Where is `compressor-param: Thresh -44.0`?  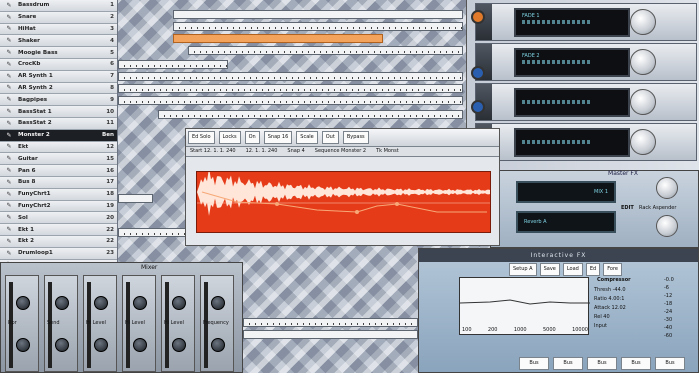
compressor-param: Thresh -44.0 is located at coordinates (610, 290).